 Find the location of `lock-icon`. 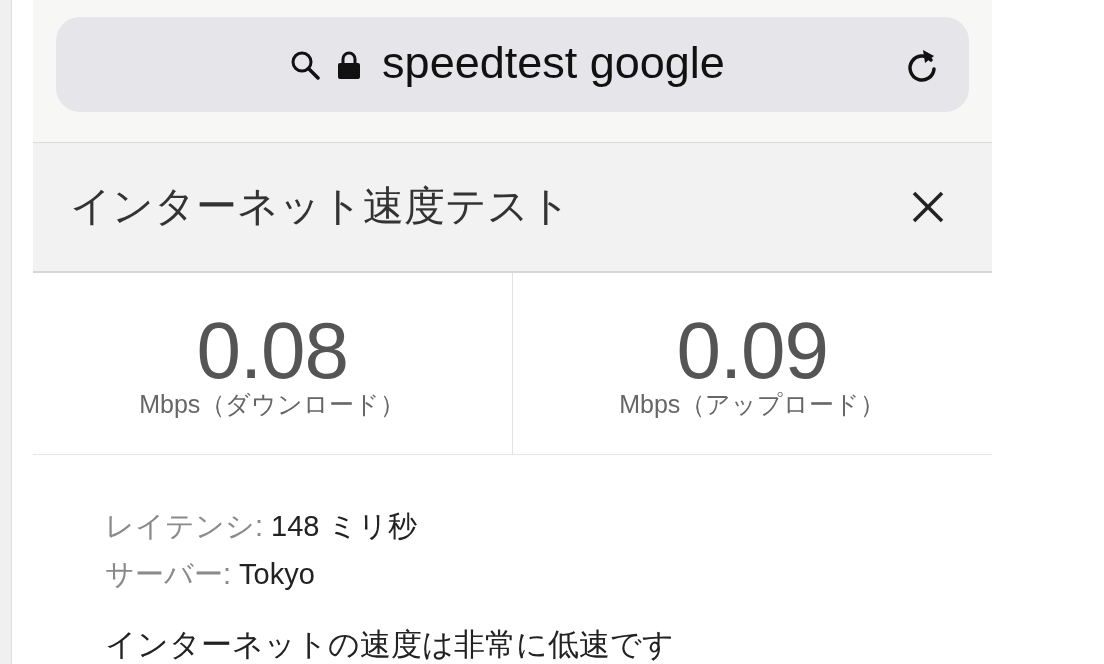

lock-icon is located at coordinates (349, 64).